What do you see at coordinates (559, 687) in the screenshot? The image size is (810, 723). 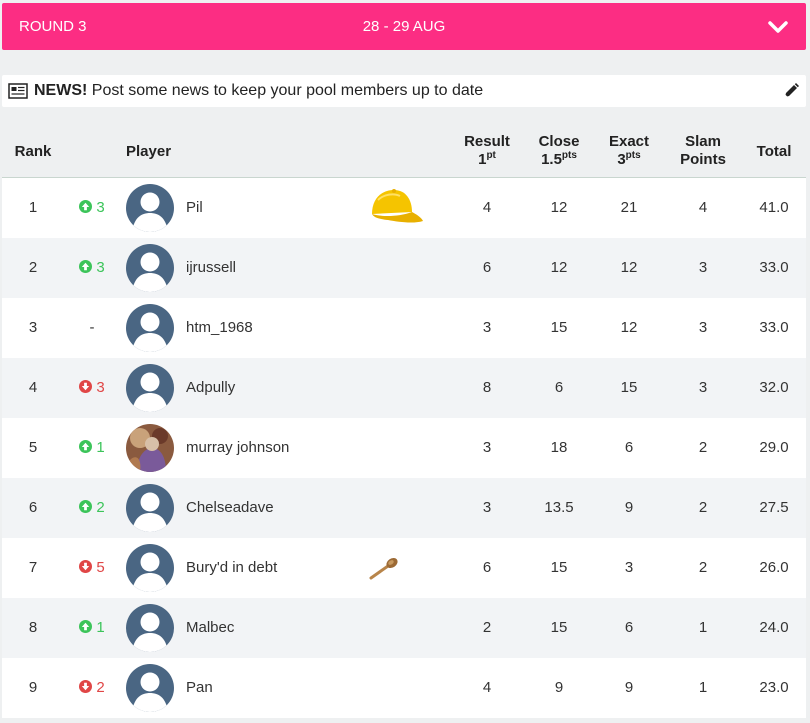 I see `close-points: 9` at bounding box center [559, 687].